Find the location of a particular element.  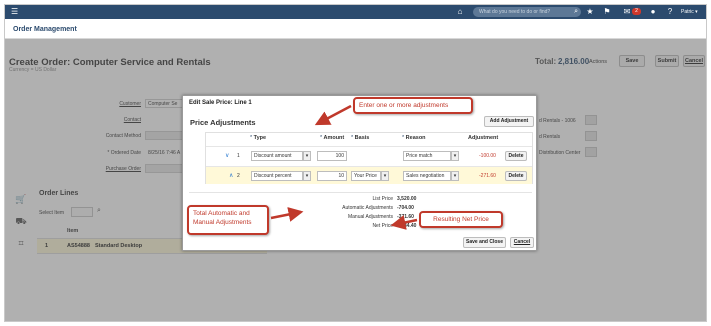

type-select: Discount percent is located at coordinates (277, 176).